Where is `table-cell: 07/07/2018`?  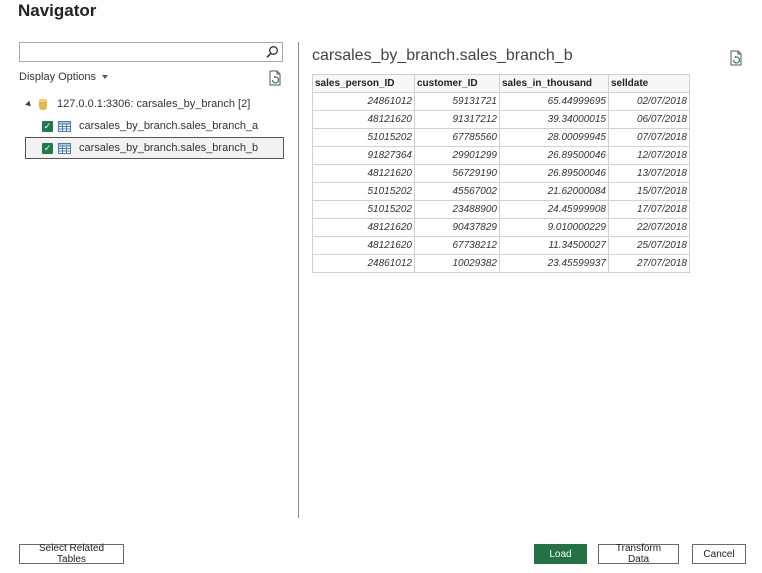
table-cell: 07/07/2018 is located at coordinates (649, 137).